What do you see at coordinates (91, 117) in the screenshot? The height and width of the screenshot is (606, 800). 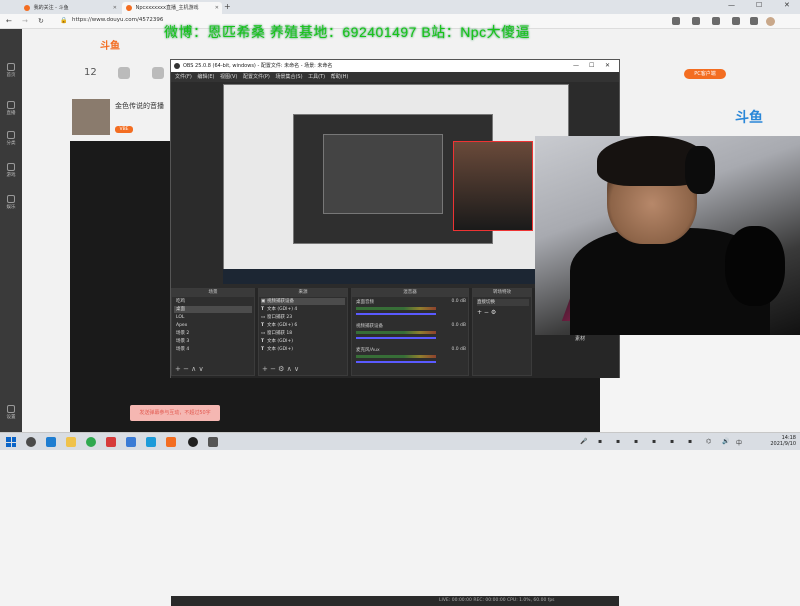 I see `anchor-avatar` at bounding box center [91, 117].